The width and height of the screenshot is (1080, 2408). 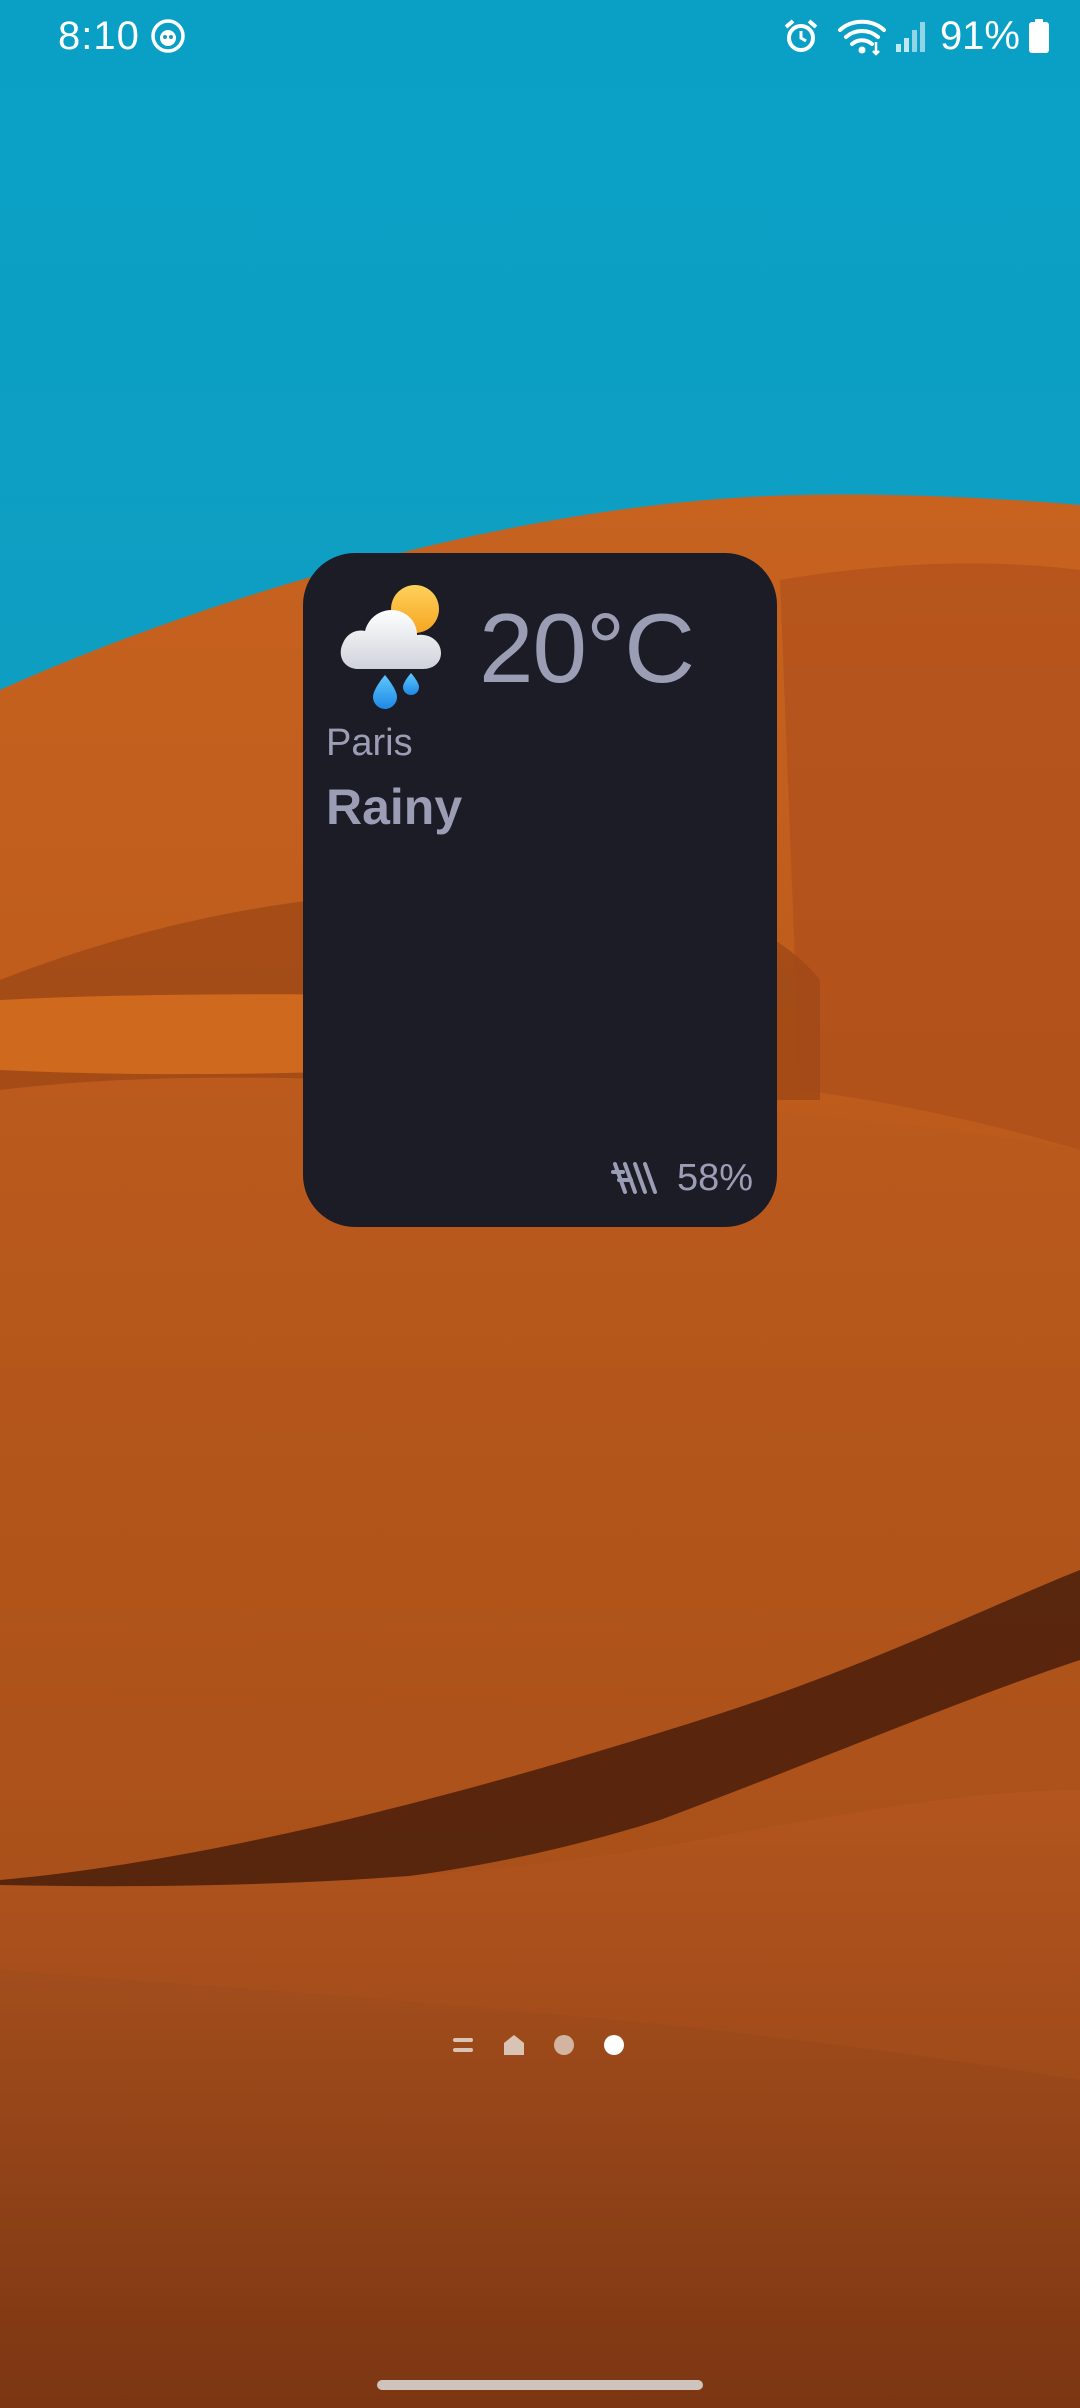 I want to click on menu-page-icon, so click(x=463, y=2045).